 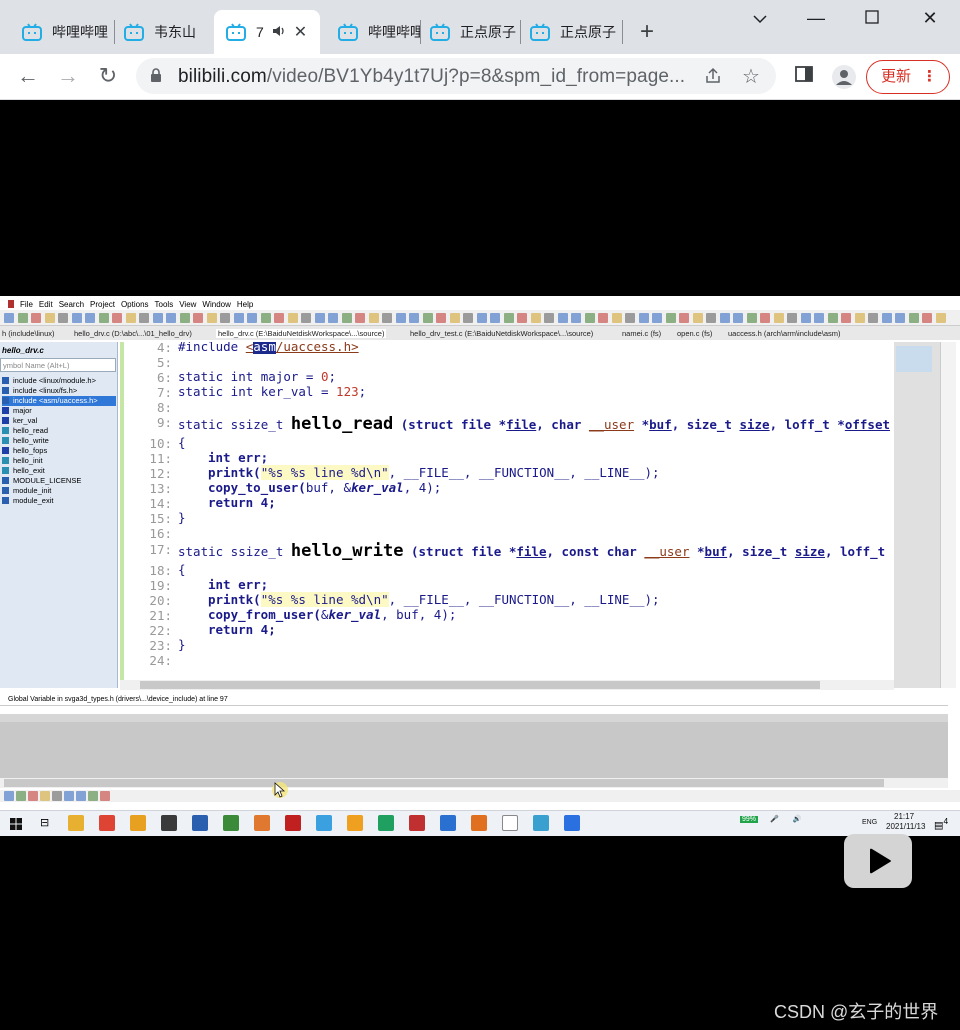 I want to click on doc-tab: namei.c (fs), so click(x=641, y=333).